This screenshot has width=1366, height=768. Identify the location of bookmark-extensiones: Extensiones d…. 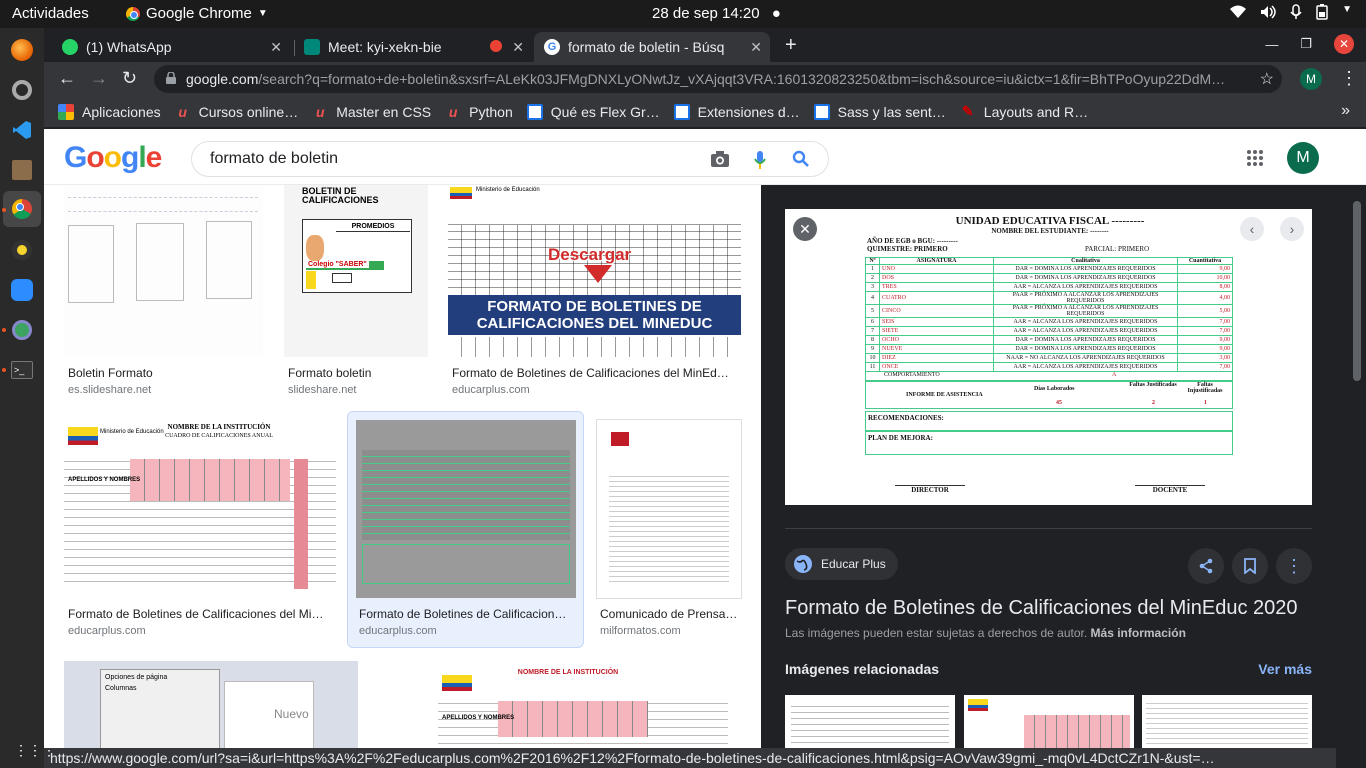
(736, 111).